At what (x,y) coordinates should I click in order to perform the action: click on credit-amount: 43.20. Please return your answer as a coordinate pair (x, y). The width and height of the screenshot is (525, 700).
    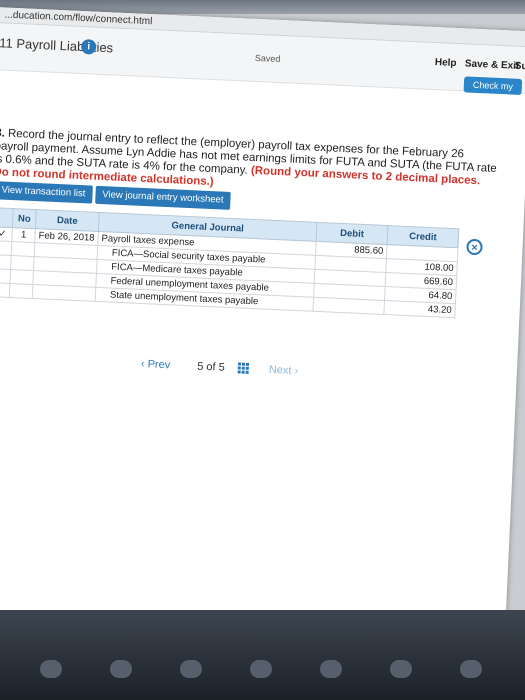
    Looking at the image, I should click on (419, 309).